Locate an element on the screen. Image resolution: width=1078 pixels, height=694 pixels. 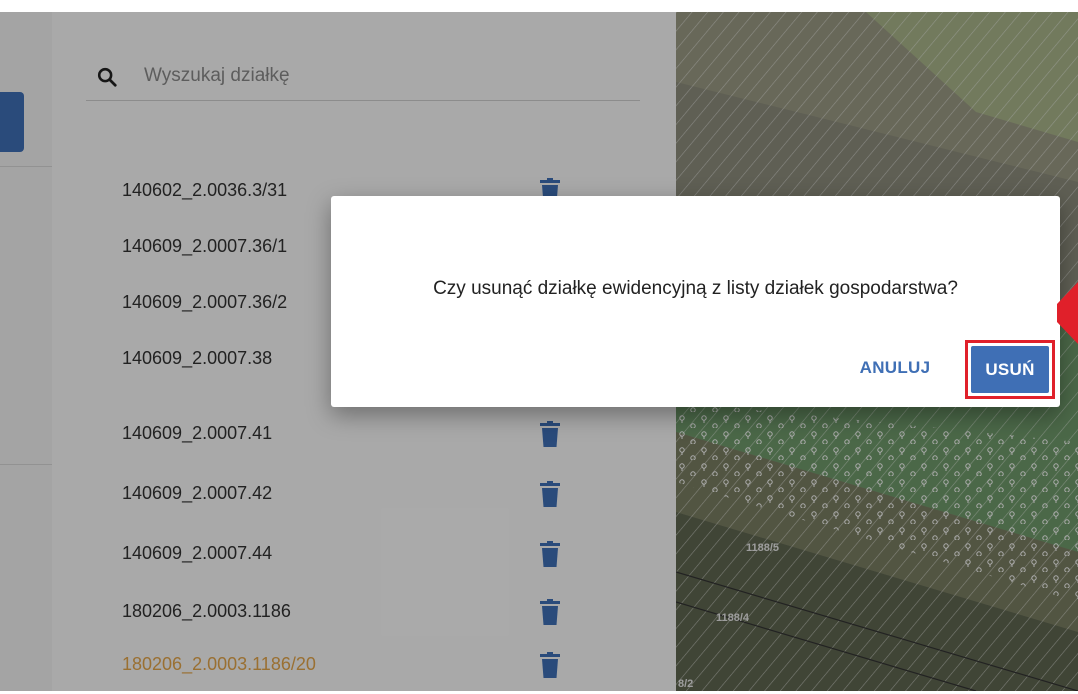
top-caption is located at coordinates (539, 6).